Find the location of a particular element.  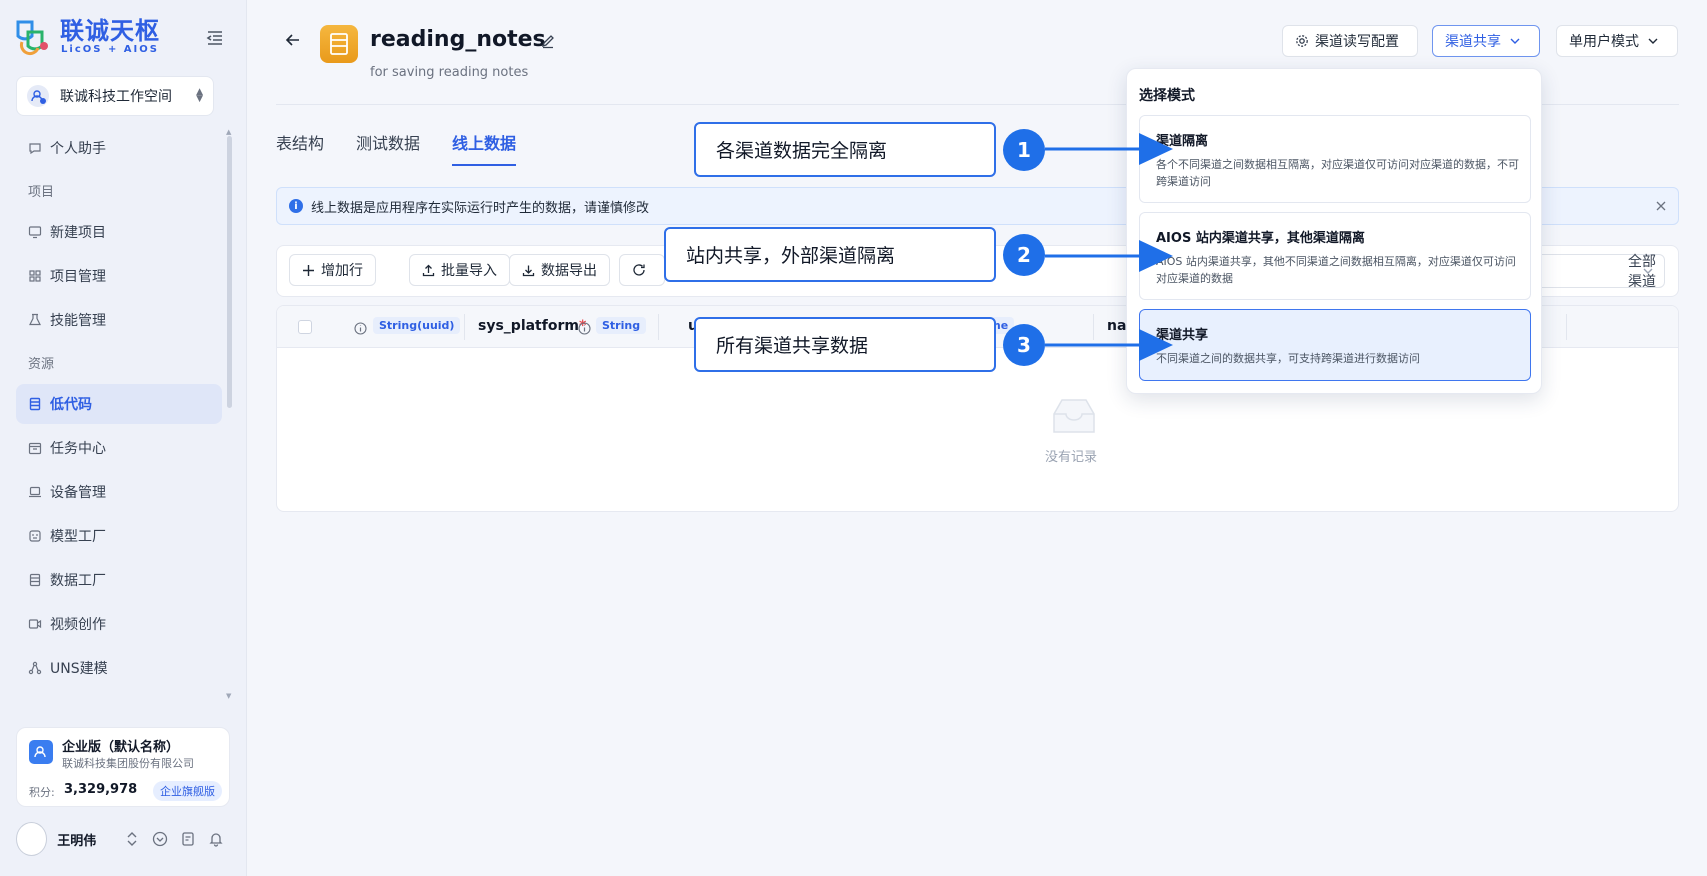

sidebar-item: 模型工厂 is located at coordinates (119, 536).